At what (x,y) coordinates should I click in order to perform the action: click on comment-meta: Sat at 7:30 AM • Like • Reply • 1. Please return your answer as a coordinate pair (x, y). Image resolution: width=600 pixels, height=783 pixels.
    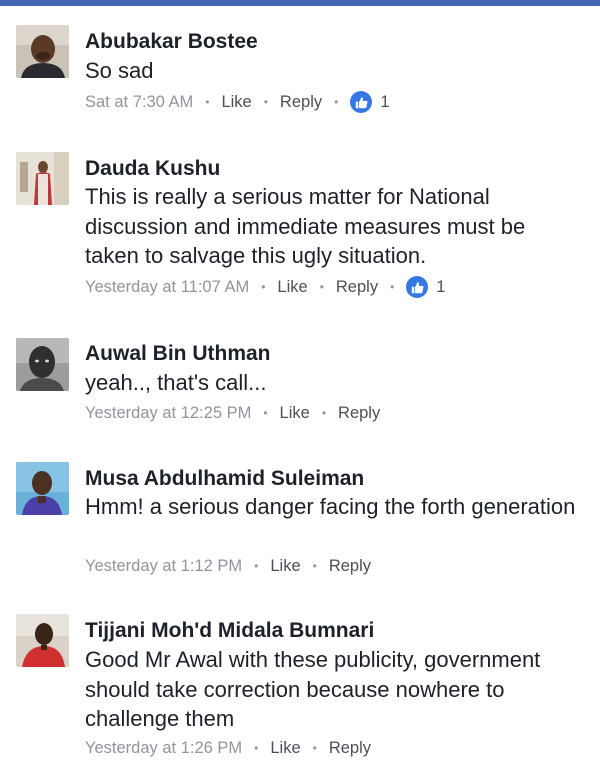
    Looking at the image, I should click on (237, 102).